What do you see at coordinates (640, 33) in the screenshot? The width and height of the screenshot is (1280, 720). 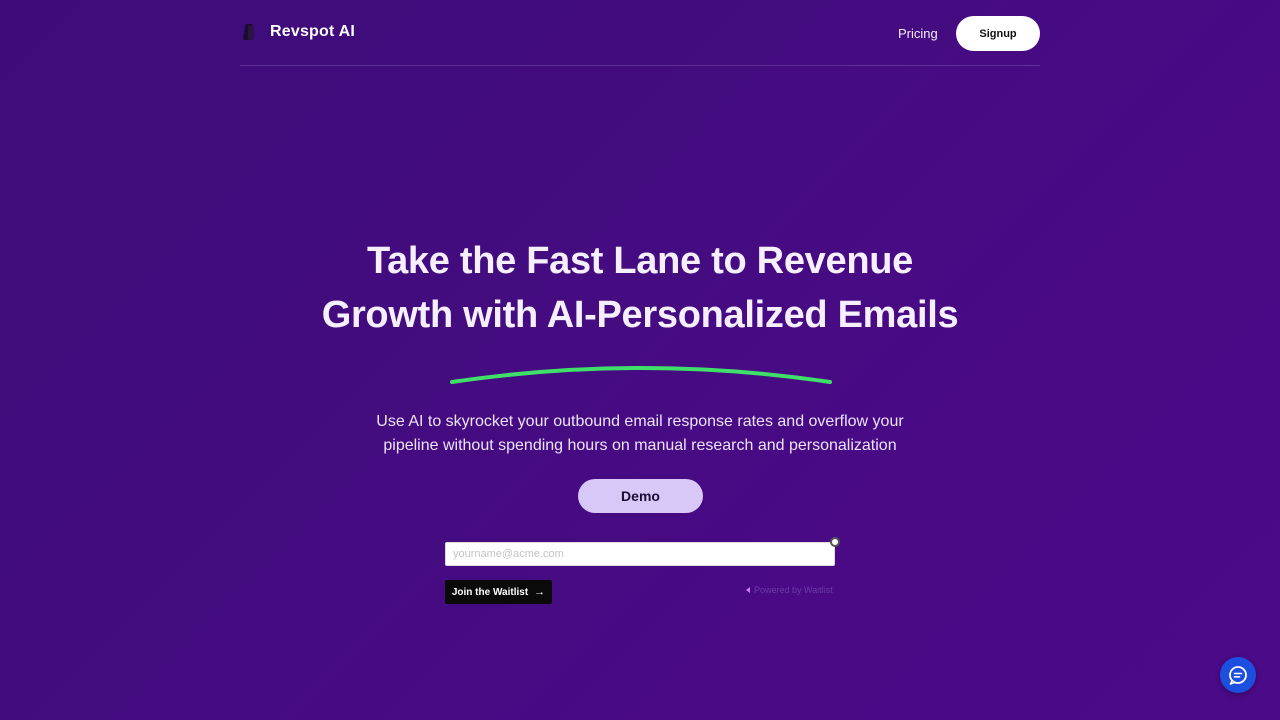 I see `top-navbar: Revspot AI Pricing Signup` at bounding box center [640, 33].